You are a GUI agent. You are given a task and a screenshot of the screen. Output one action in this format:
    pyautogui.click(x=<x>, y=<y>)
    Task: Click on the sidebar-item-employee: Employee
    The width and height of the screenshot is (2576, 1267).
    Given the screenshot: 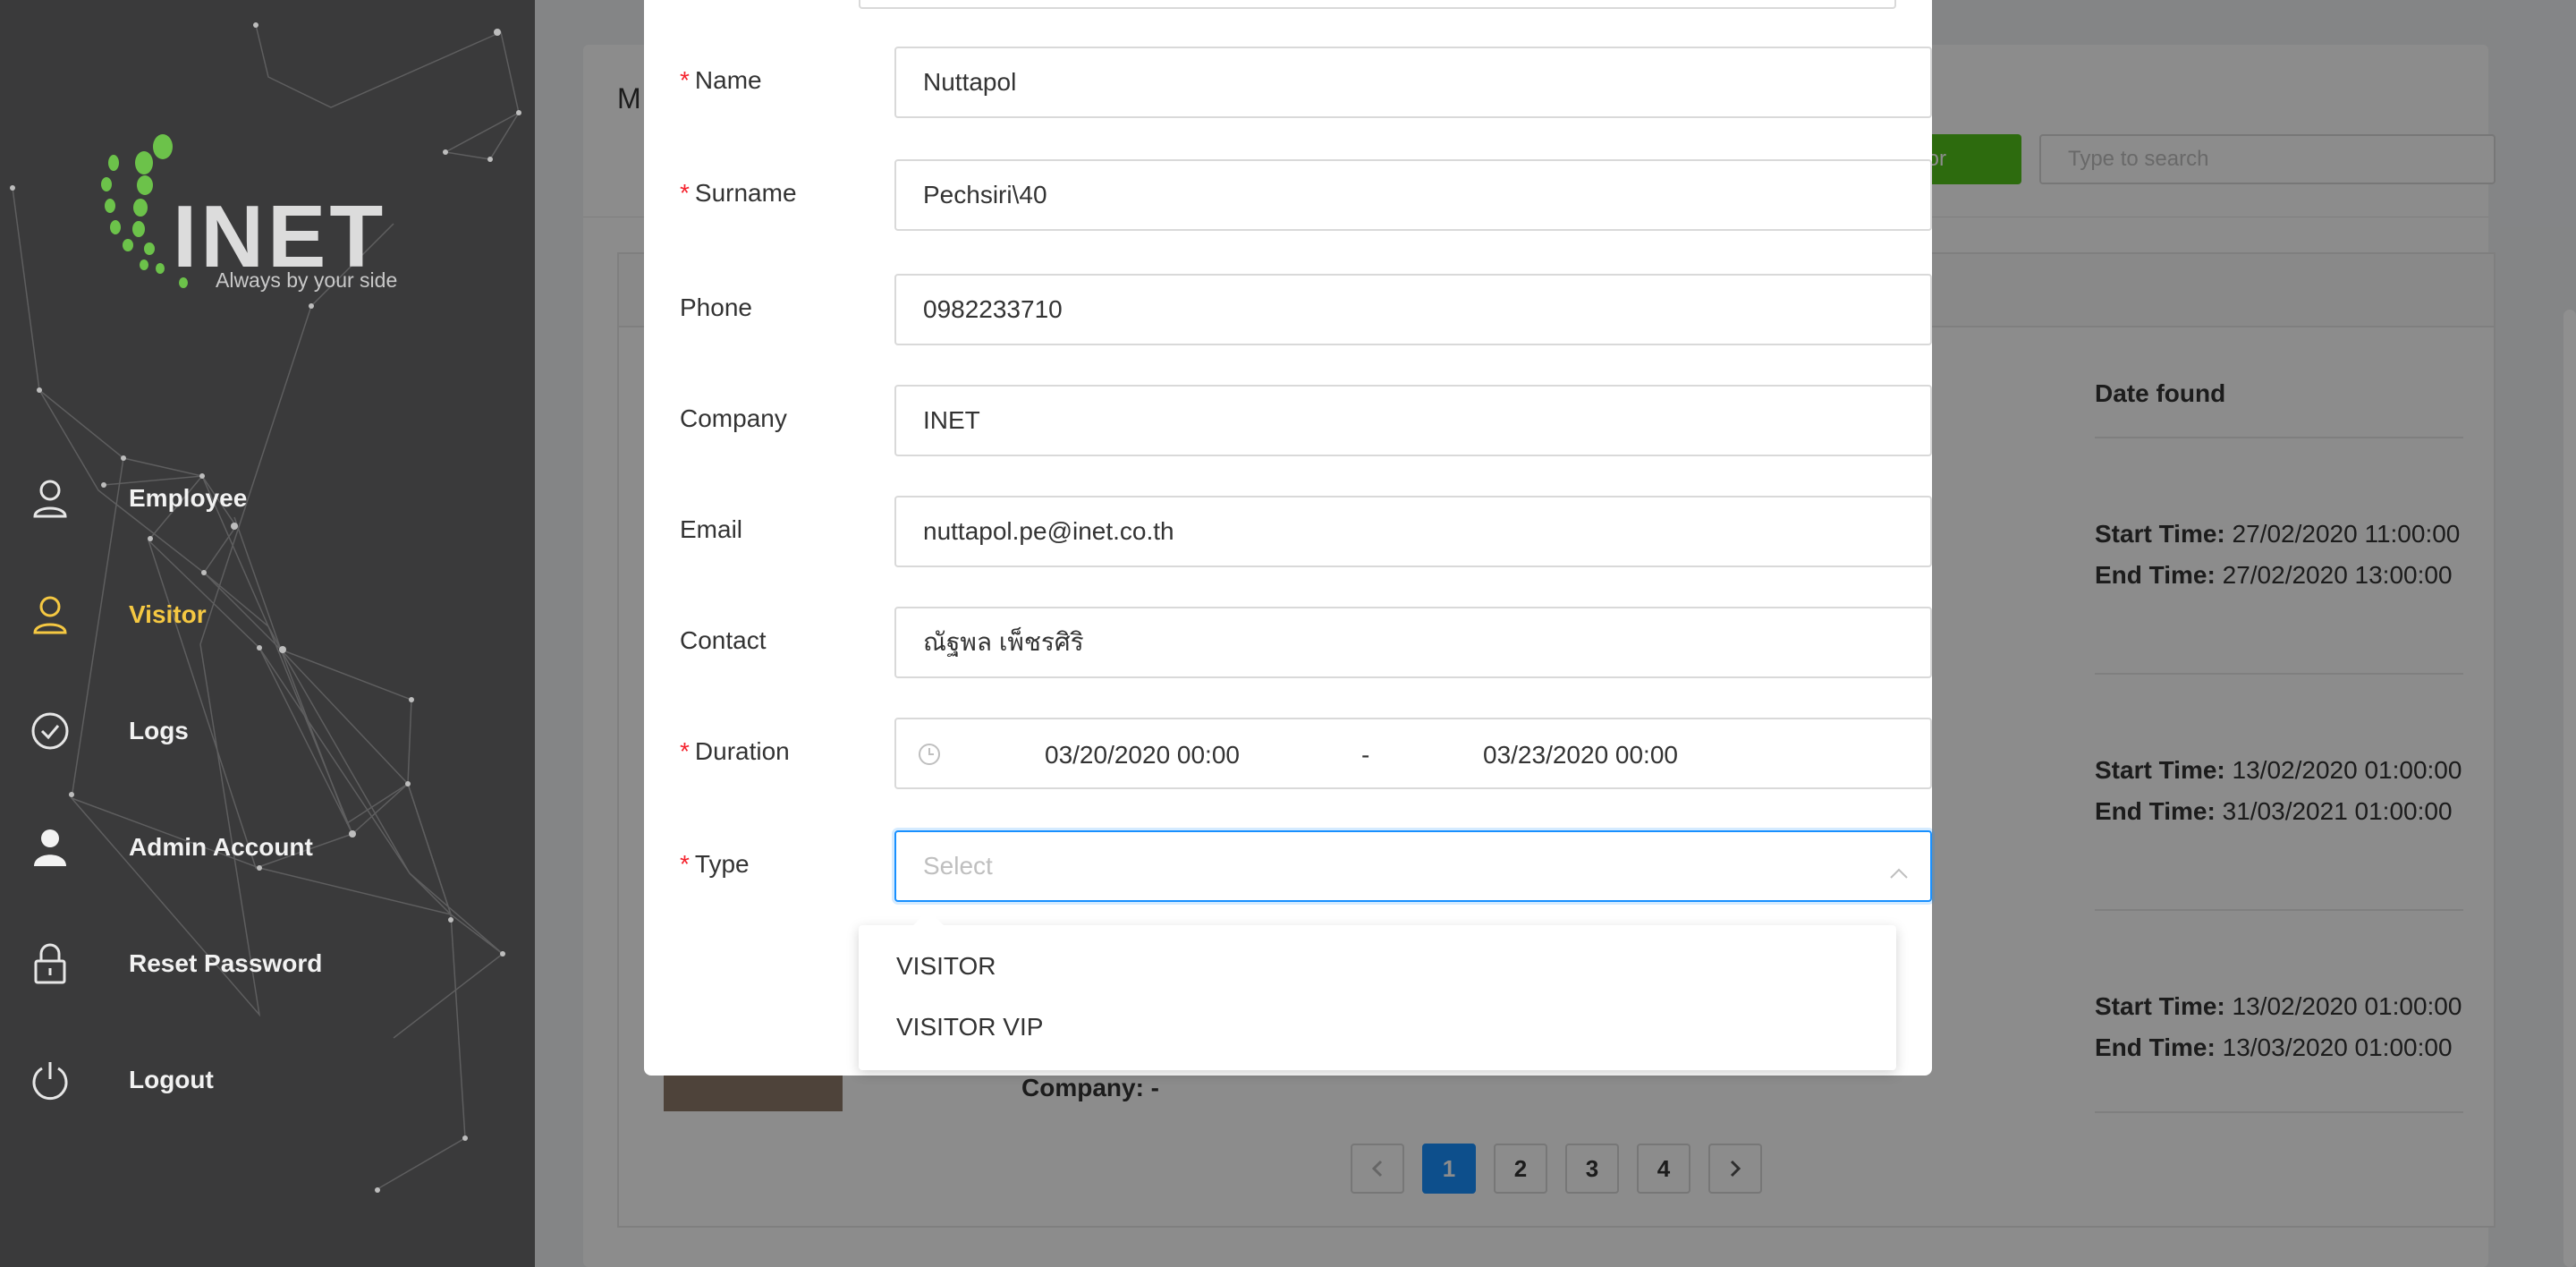 What is the action you would take?
    pyautogui.click(x=267, y=499)
    